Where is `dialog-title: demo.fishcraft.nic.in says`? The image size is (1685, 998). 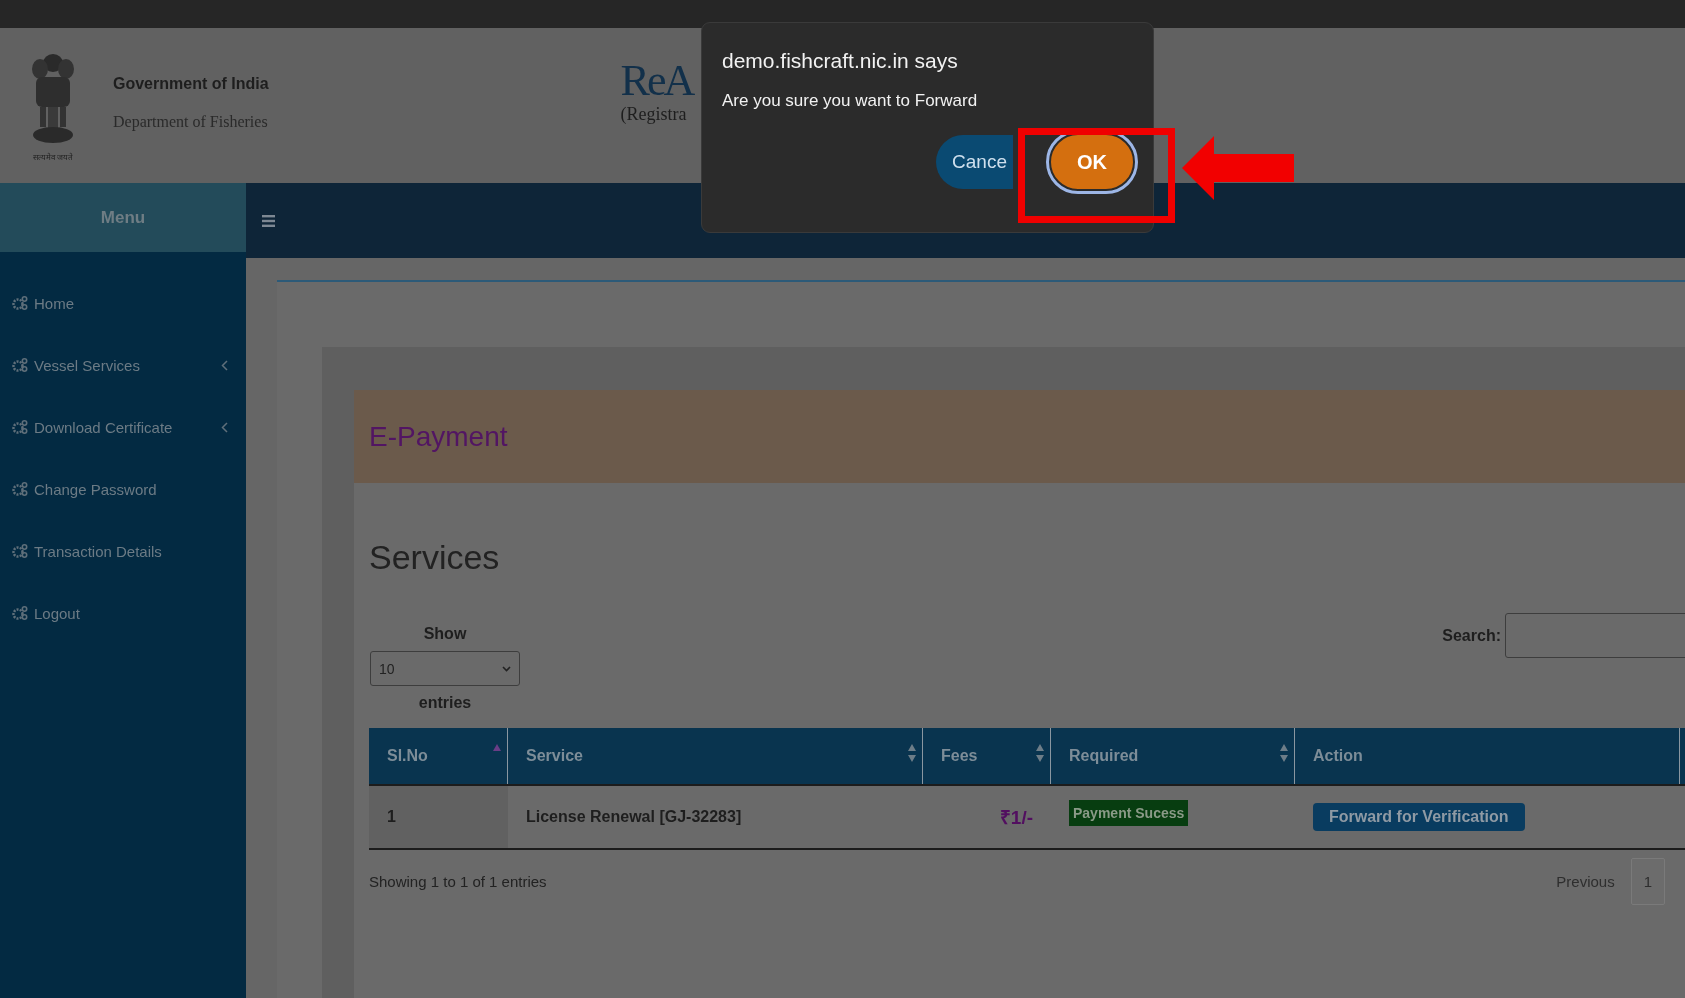 dialog-title: demo.fishcraft.nic.in says is located at coordinates (840, 61).